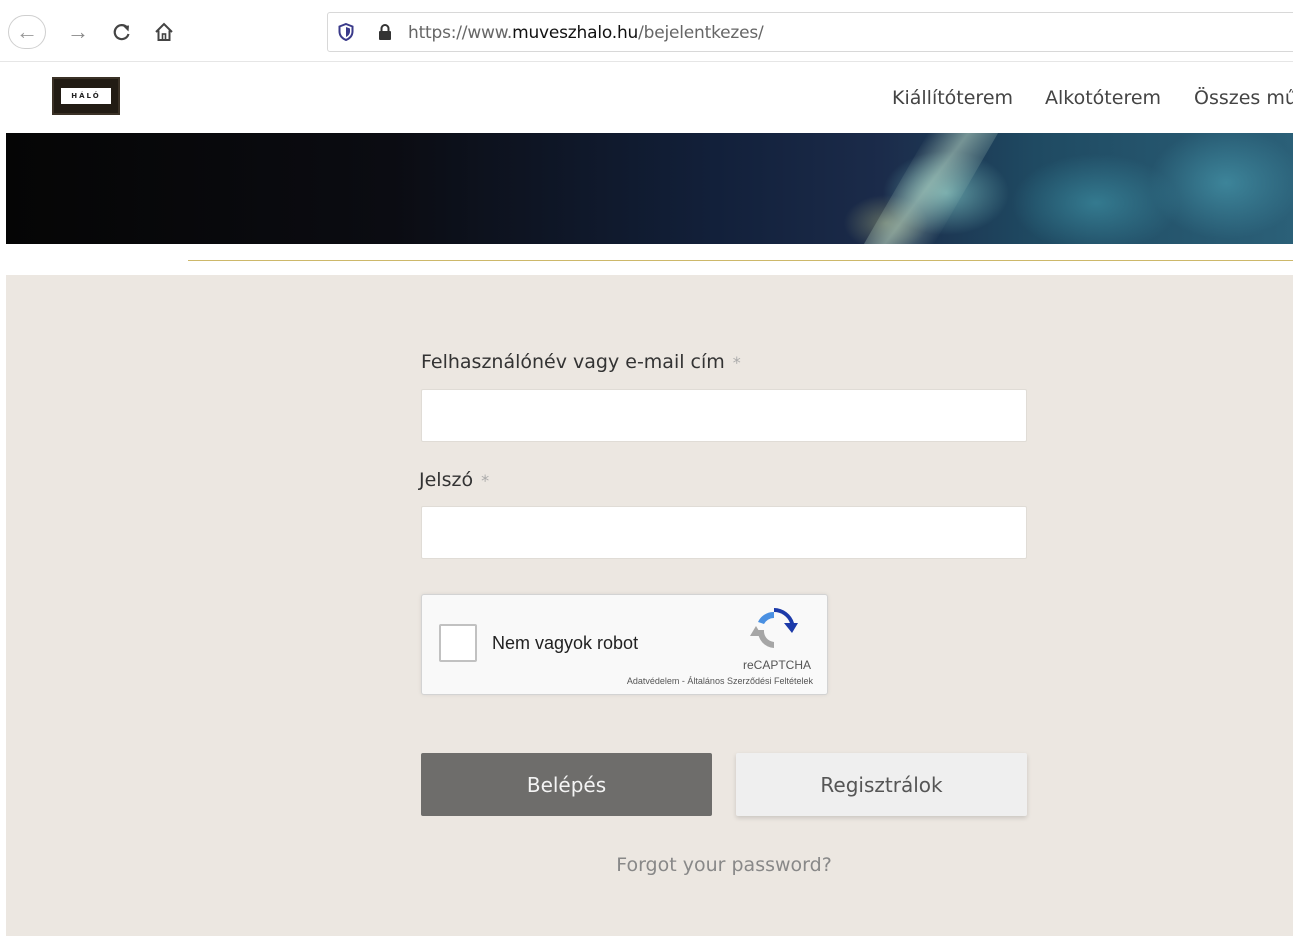 This screenshot has height=936, width=1293. Describe the element at coordinates (122, 32) in the screenshot. I see `reload-icon` at that location.